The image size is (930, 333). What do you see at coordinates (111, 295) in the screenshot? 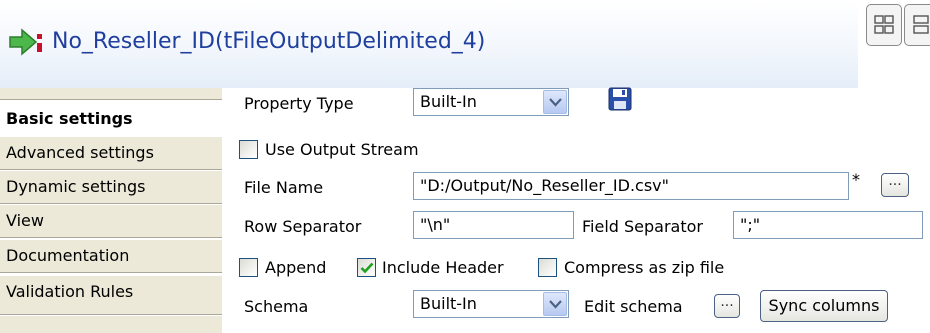
I see `tab-validation-rules: Validation Rules` at bounding box center [111, 295].